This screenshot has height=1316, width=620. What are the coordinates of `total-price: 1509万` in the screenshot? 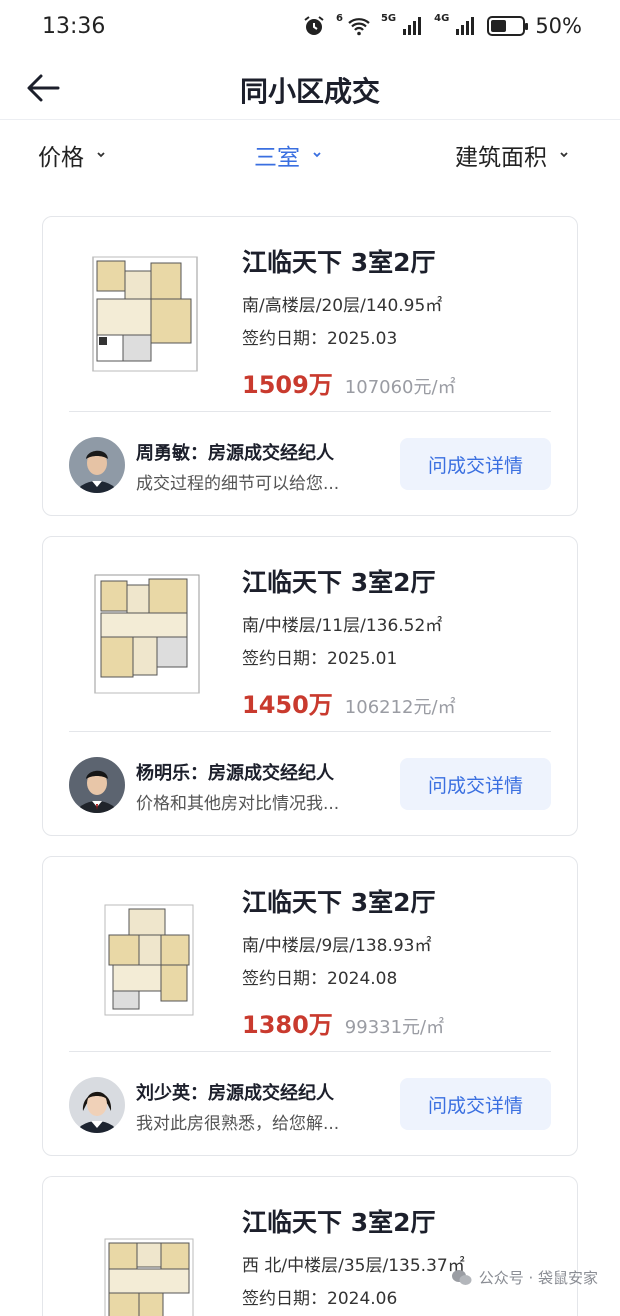 It's located at (287, 385).